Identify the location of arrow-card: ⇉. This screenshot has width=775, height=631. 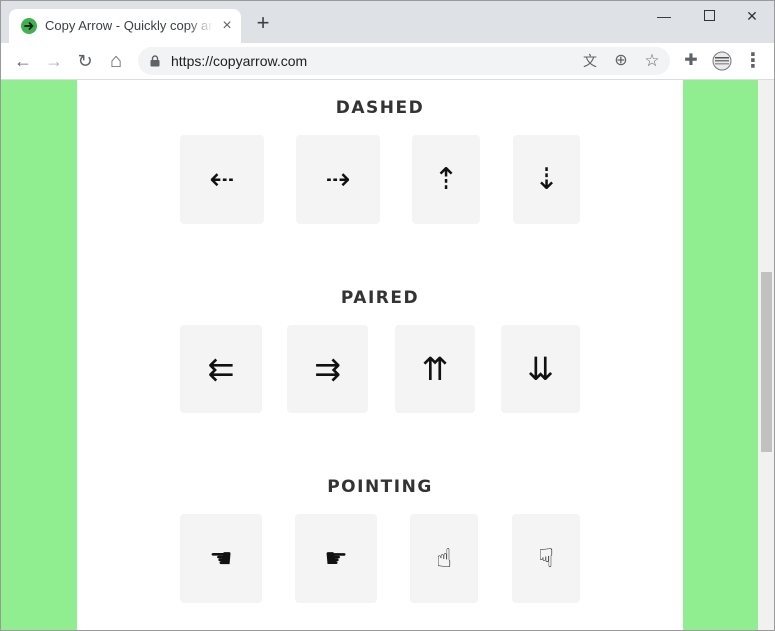
(327, 369).